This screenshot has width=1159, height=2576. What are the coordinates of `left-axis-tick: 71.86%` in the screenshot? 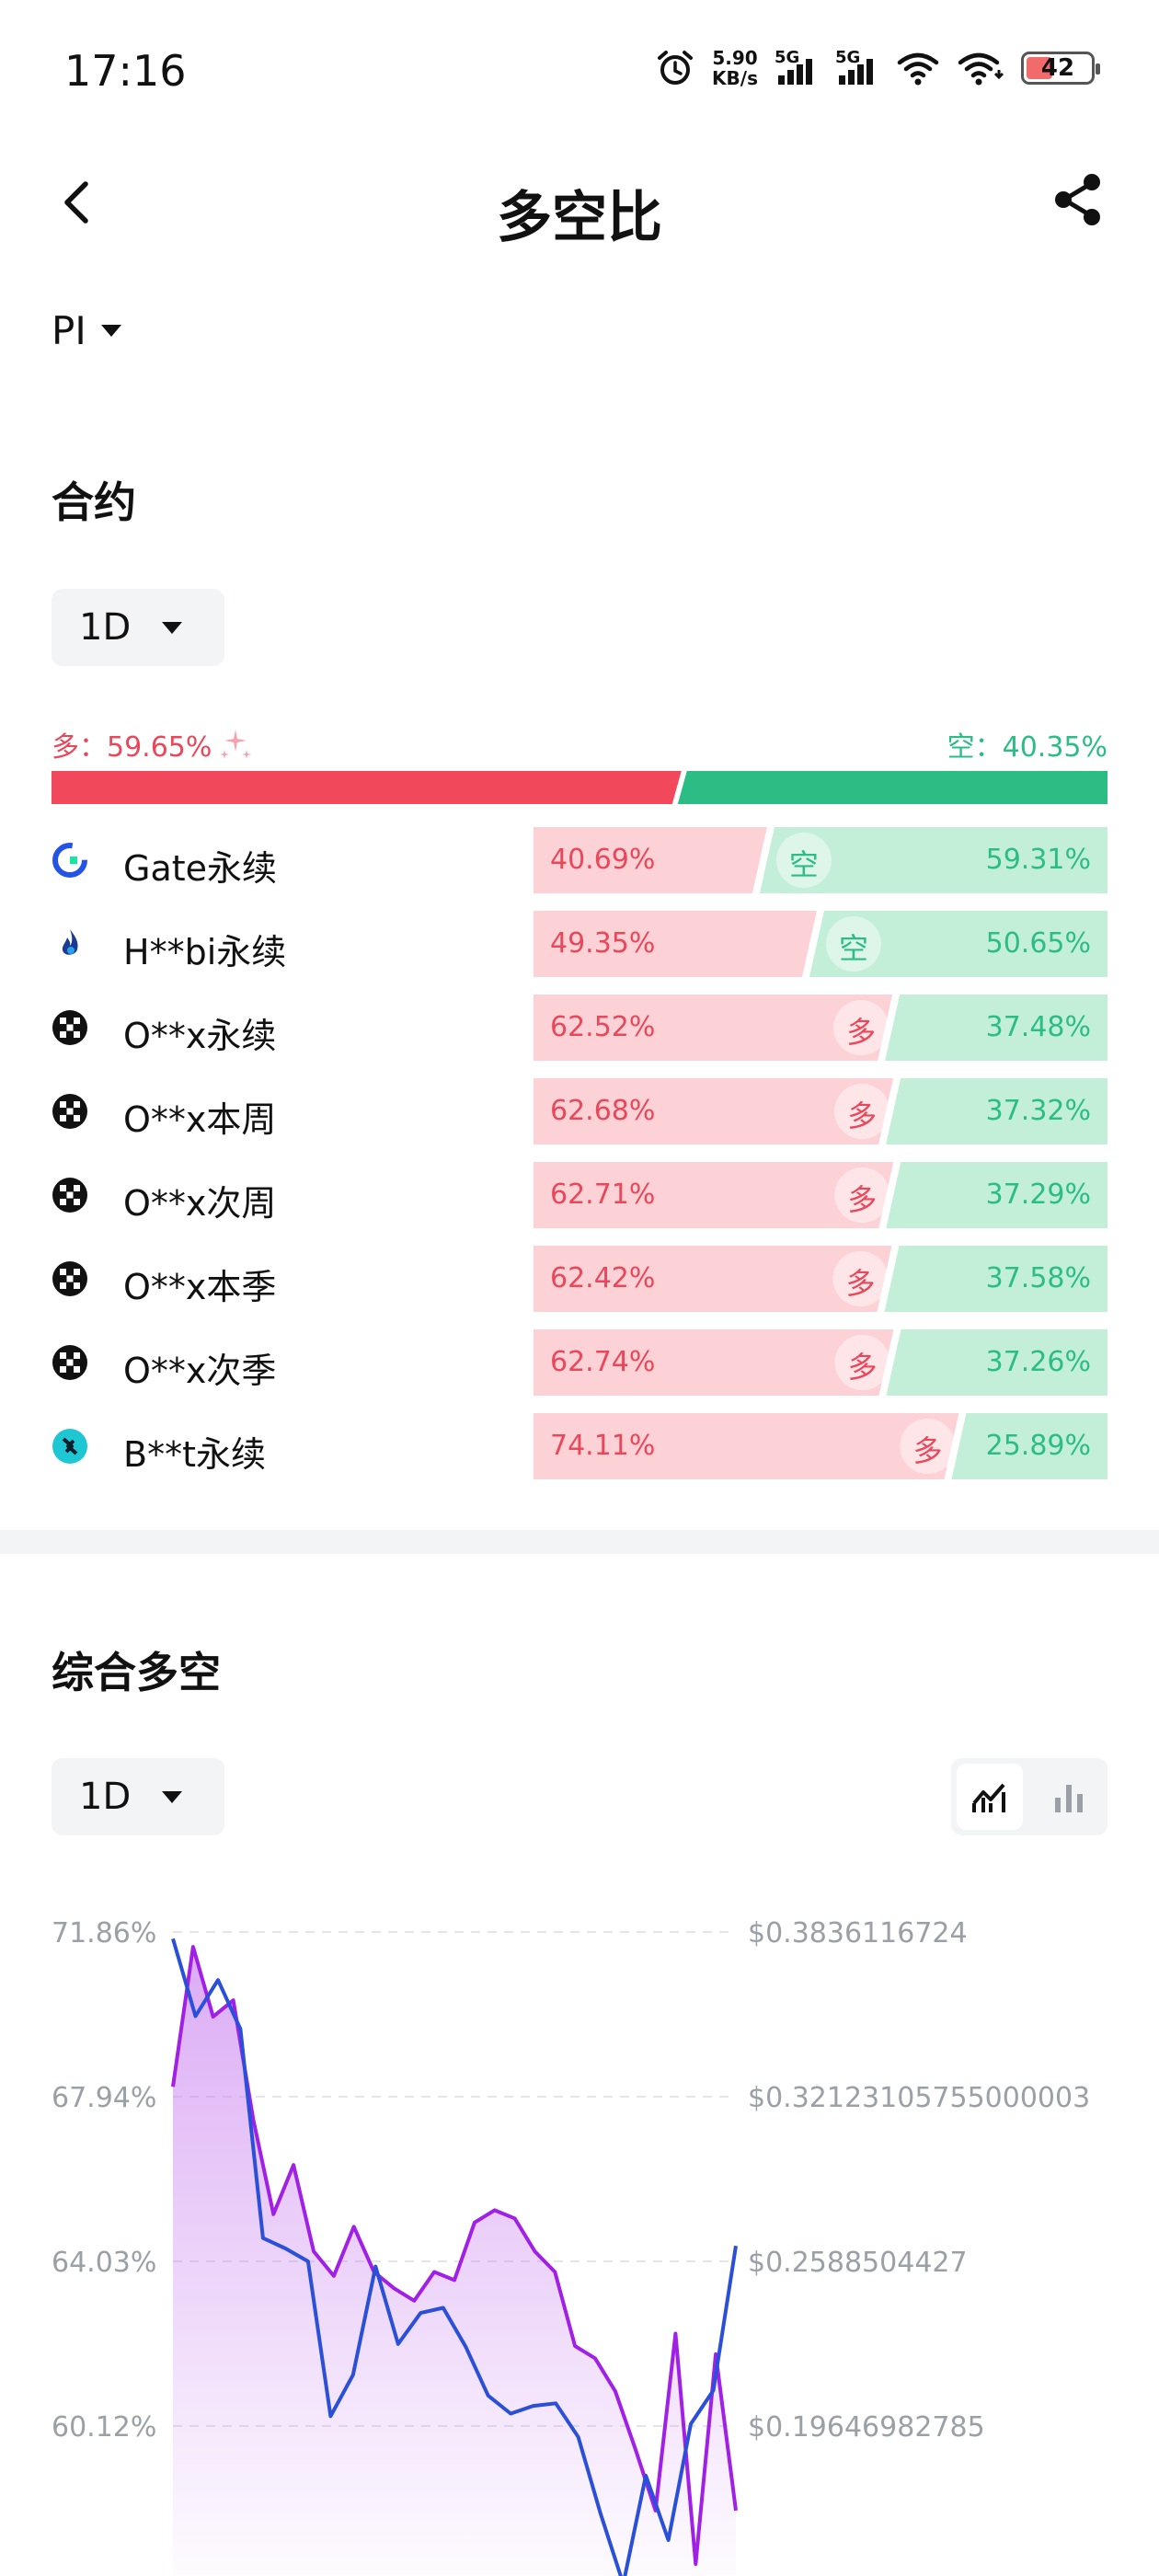 It's located at (104, 1933).